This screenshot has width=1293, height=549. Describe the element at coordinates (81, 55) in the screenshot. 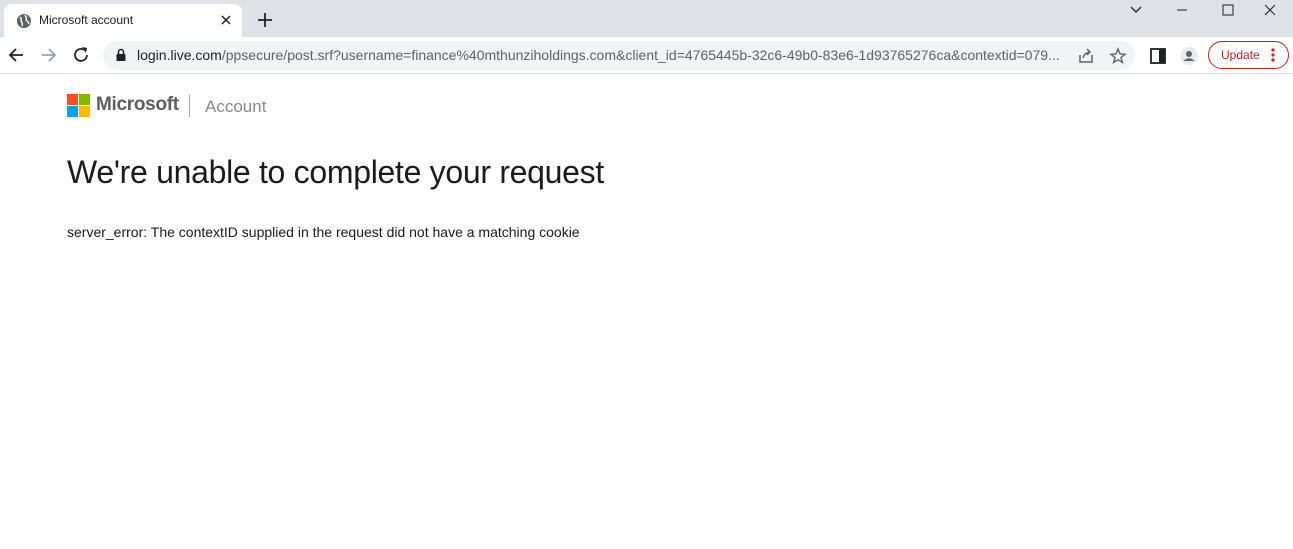

I see `reload-icon` at that location.